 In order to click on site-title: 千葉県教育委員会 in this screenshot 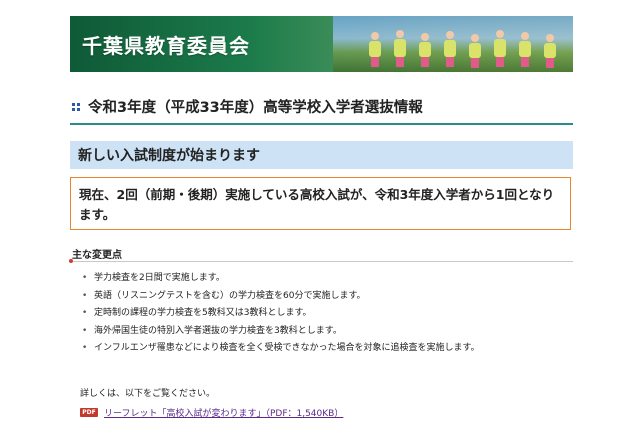, I will do `click(166, 46)`.